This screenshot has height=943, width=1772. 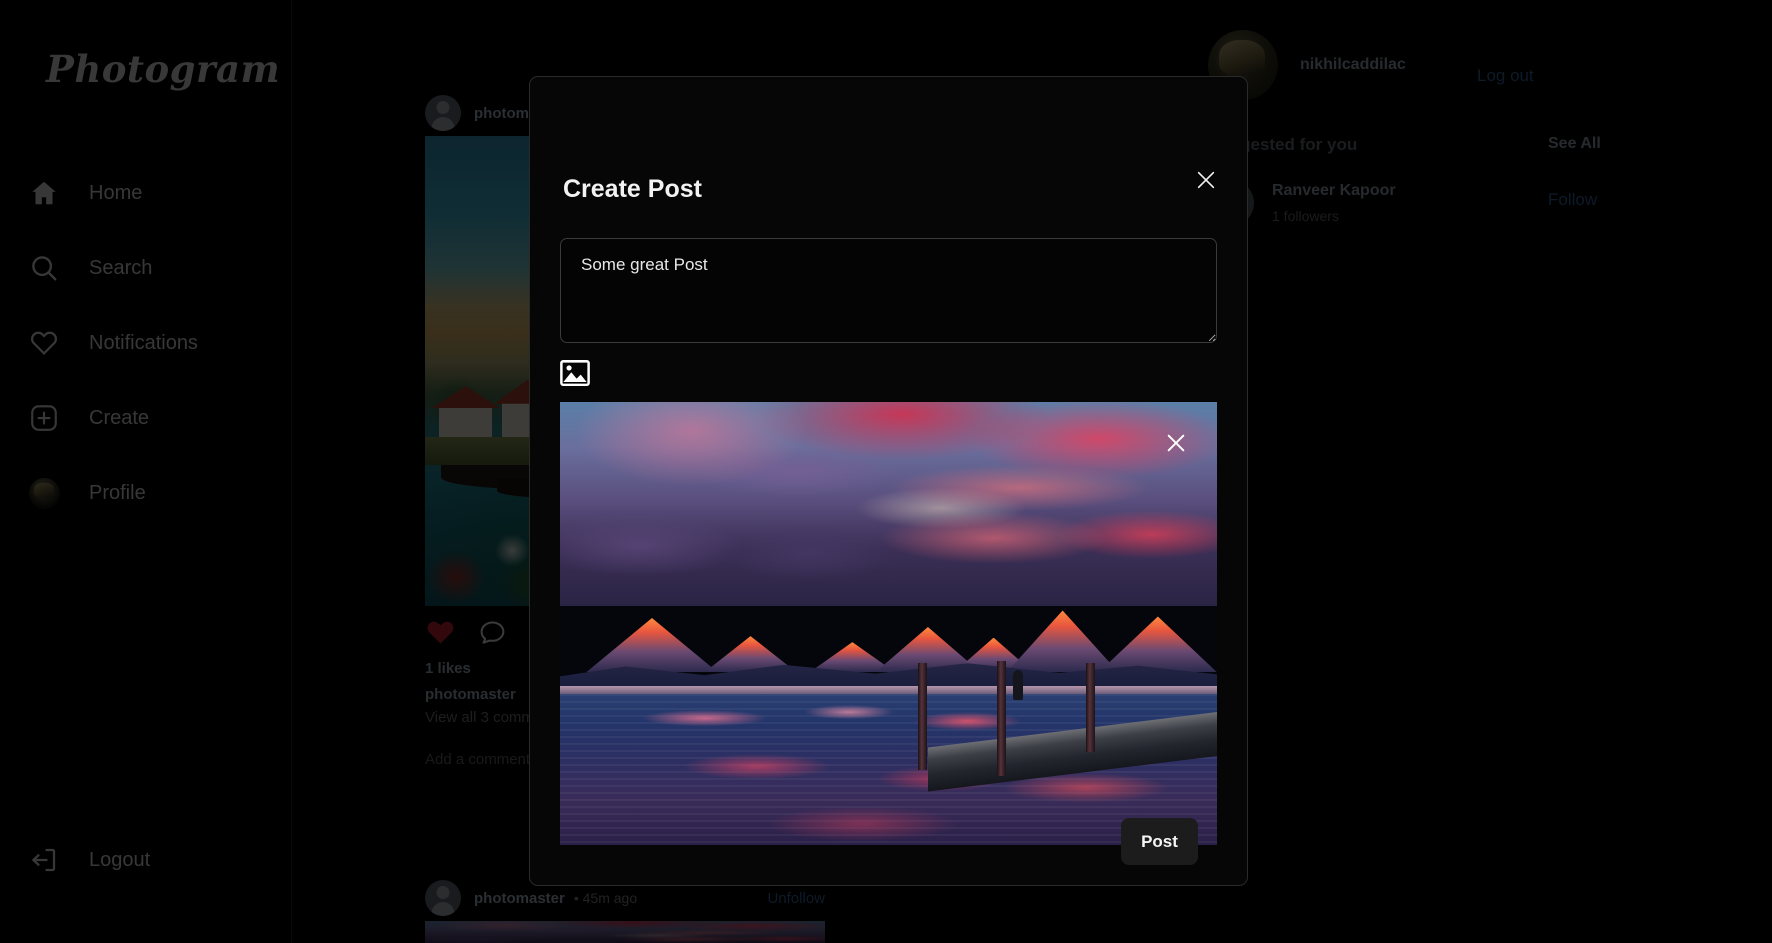 I want to click on remove-image-icon, so click(x=1176, y=443).